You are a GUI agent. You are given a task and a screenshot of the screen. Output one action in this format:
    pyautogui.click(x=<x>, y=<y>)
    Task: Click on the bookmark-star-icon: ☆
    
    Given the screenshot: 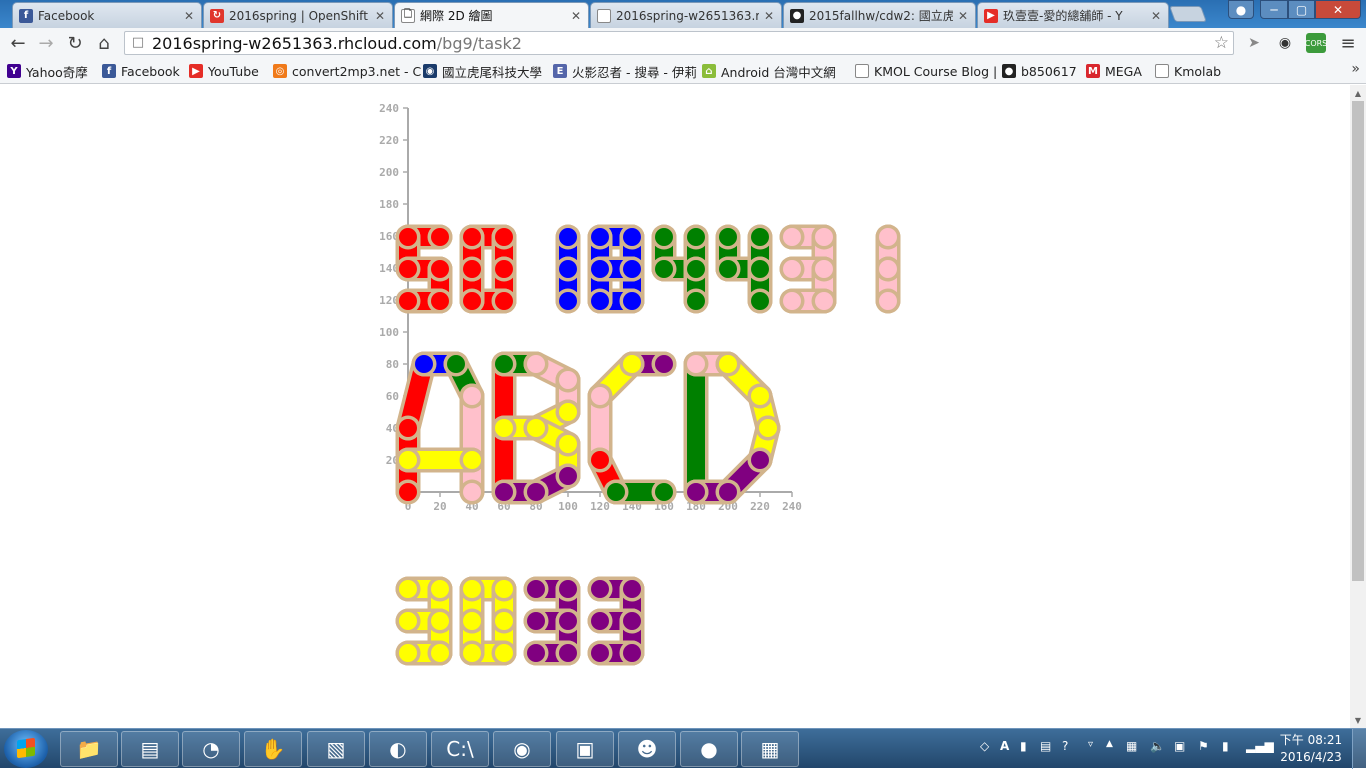 What is the action you would take?
    pyautogui.click(x=1221, y=43)
    